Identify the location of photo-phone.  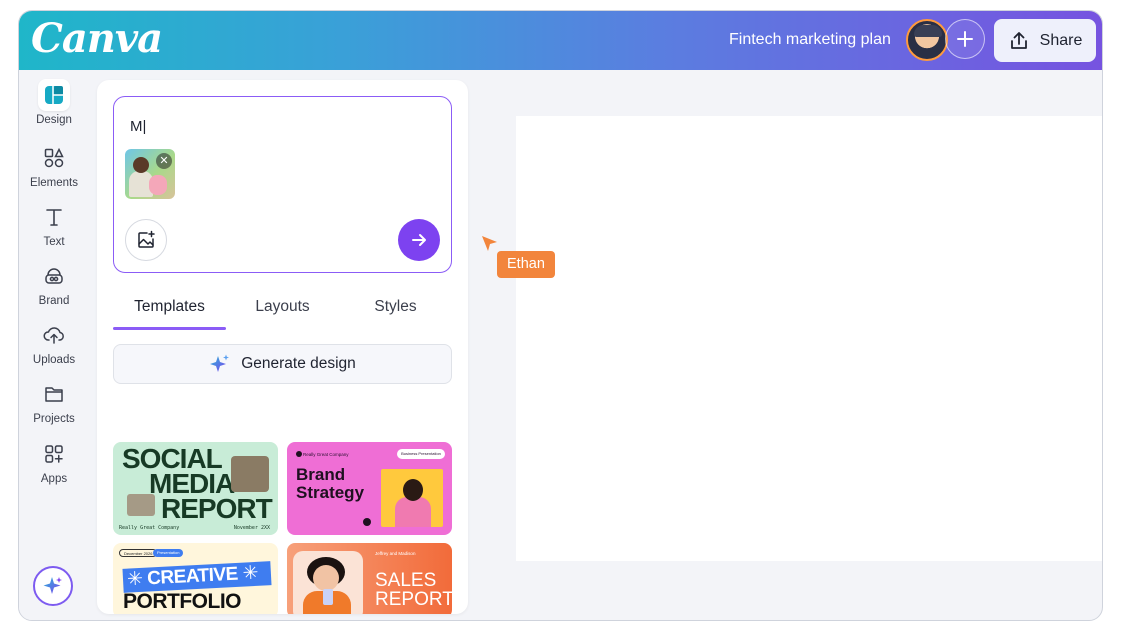
(328, 597).